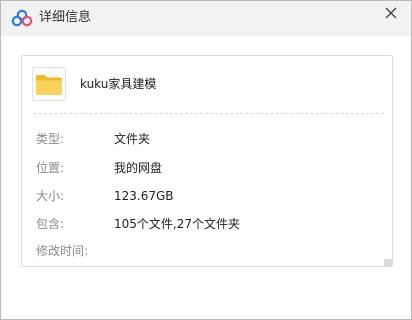  Describe the element at coordinates (209, 113) in the screenshot. I see `divider` at that location.